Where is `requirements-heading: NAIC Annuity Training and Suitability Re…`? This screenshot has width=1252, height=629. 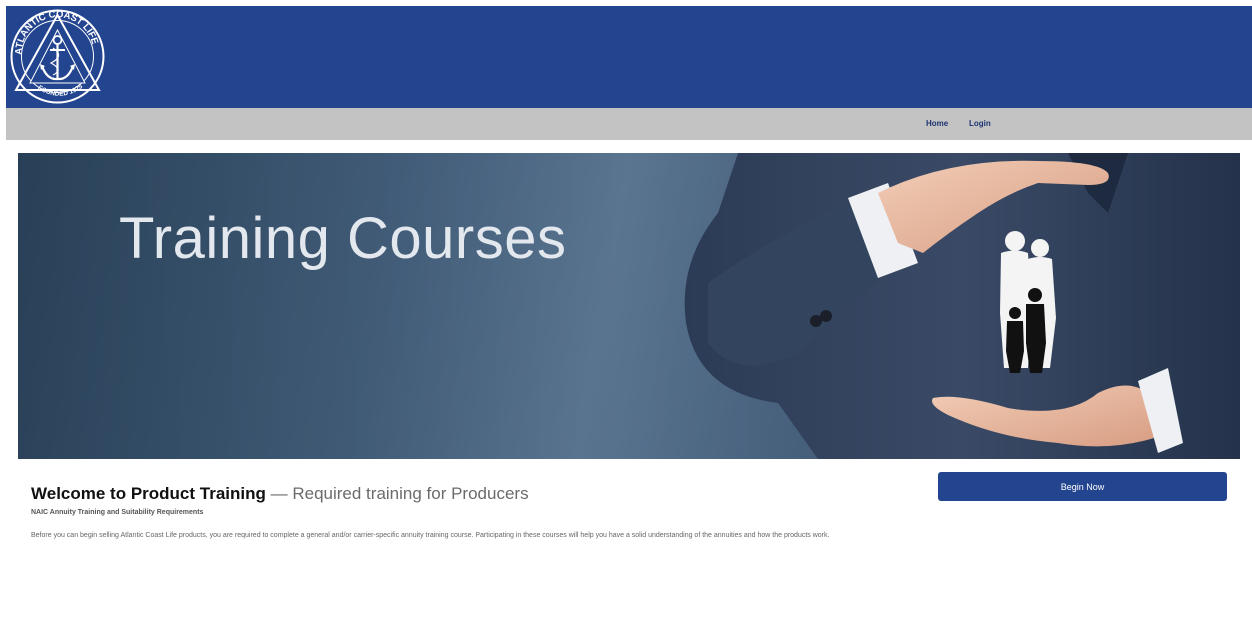 requirements-heading: NAIC Annuity Training and Suitability Re… is located at coordinates (117, 512).